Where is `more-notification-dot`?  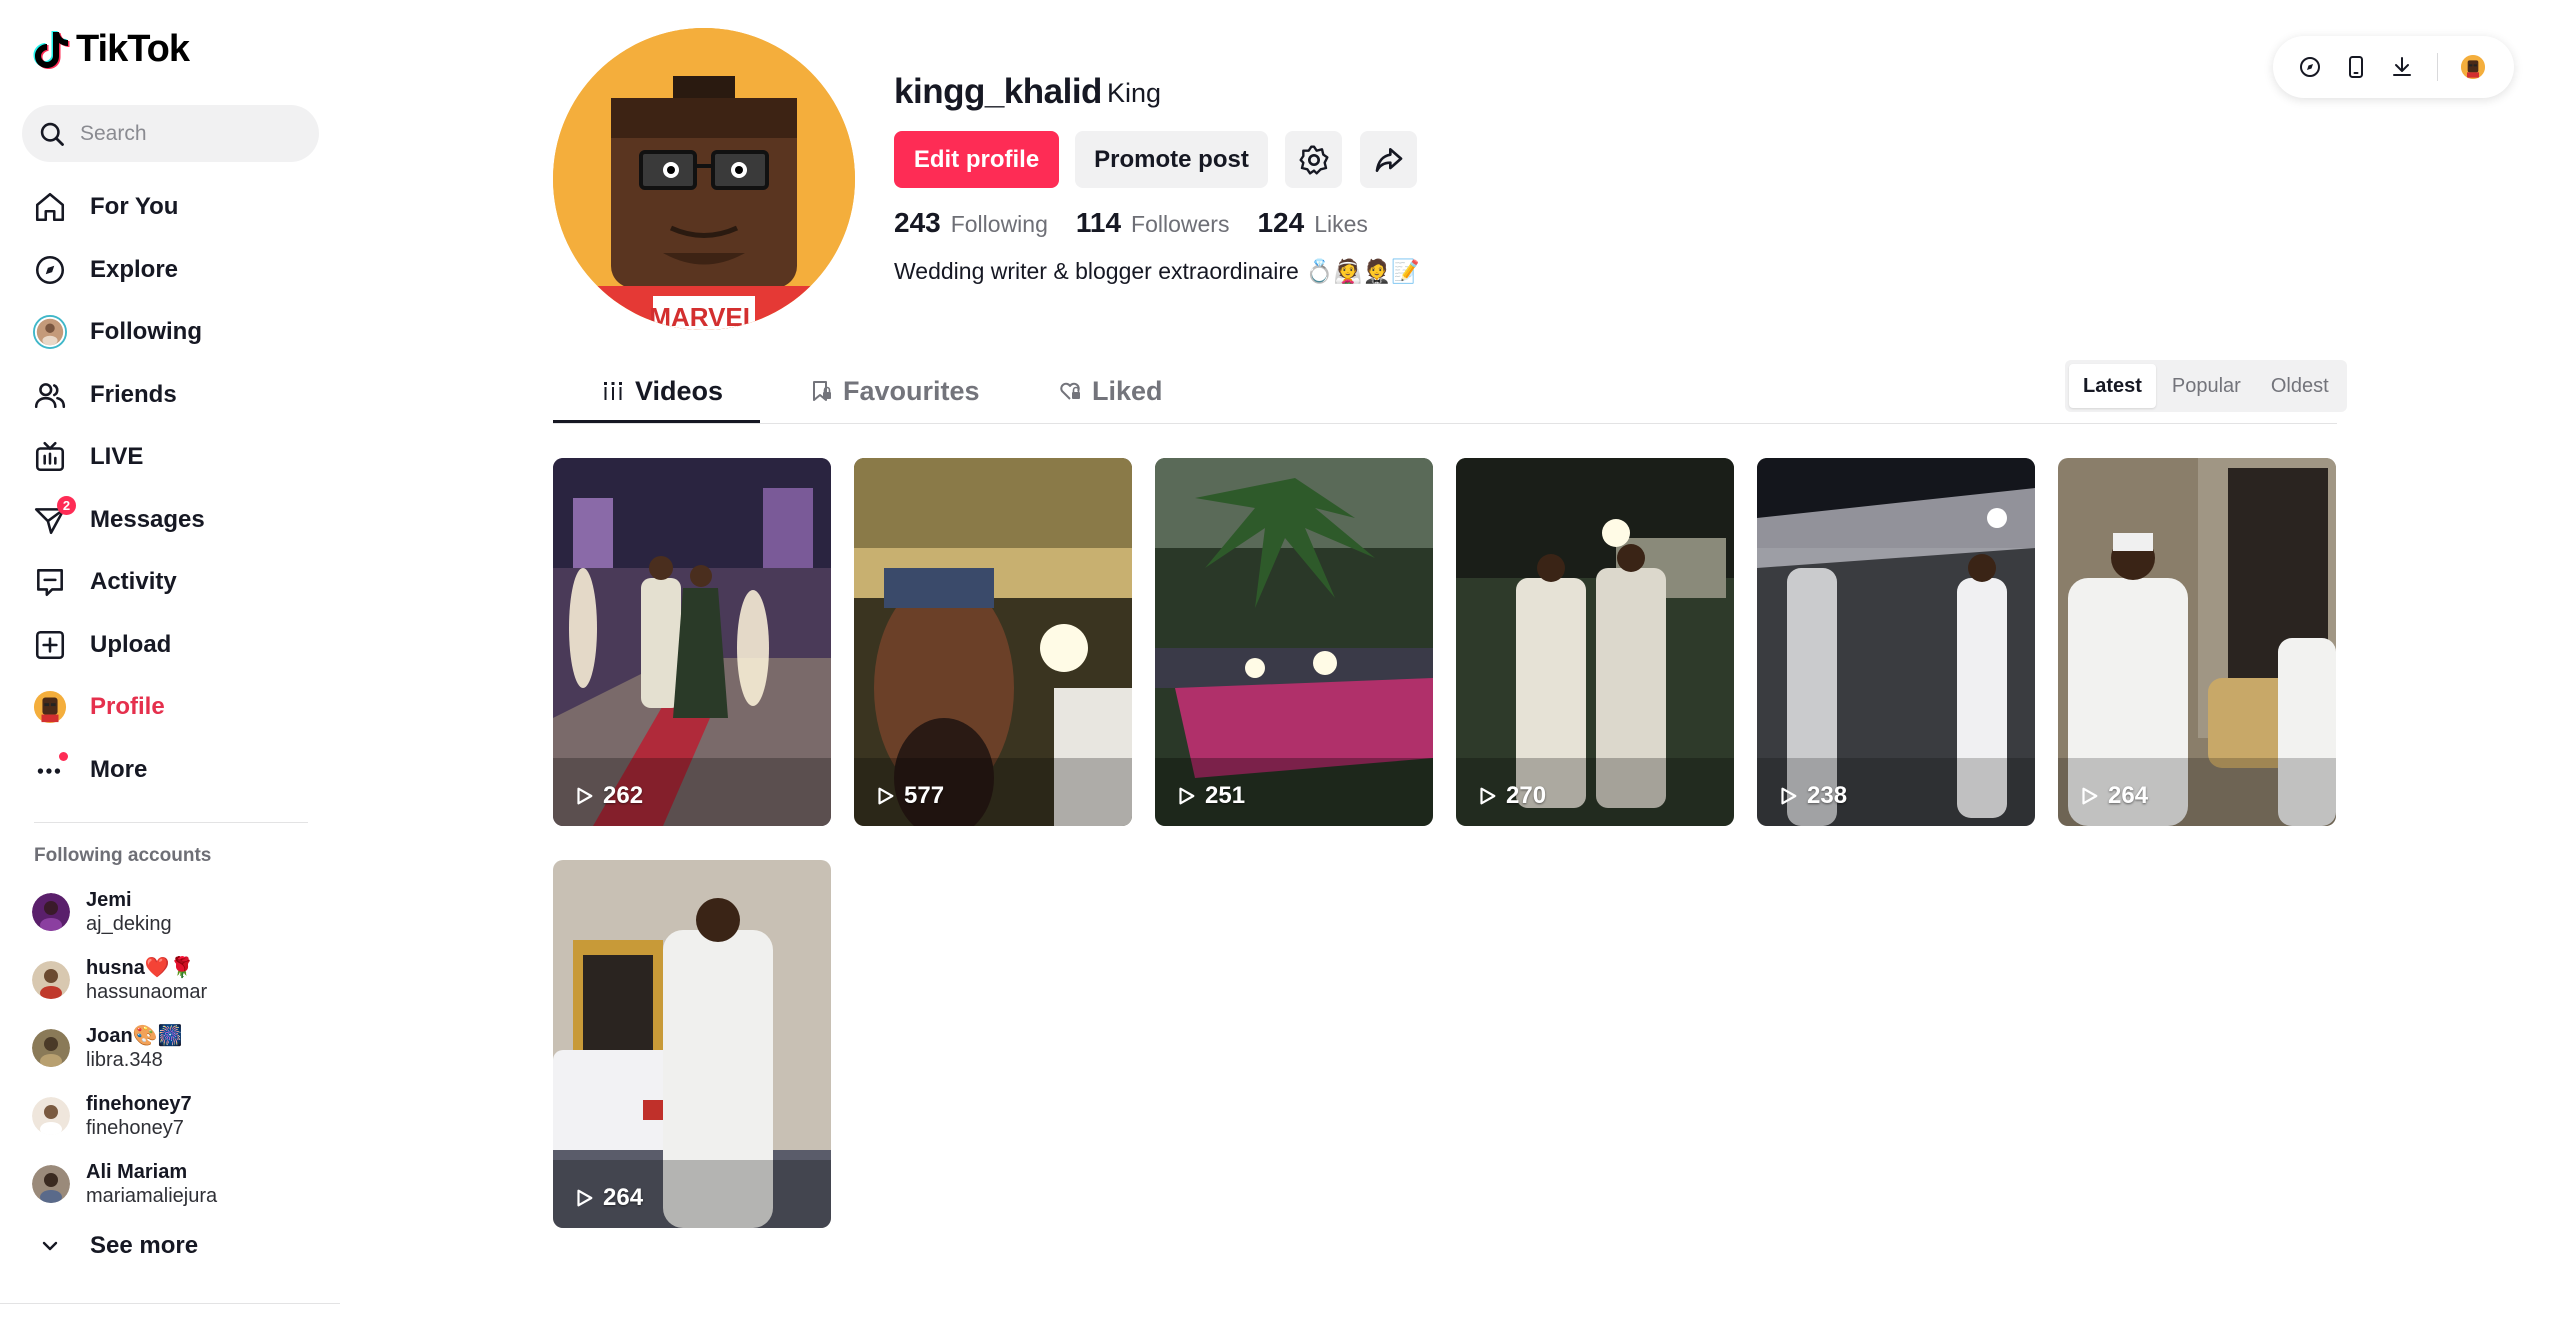
more-notification-dot is located at coordinates (63, 756).